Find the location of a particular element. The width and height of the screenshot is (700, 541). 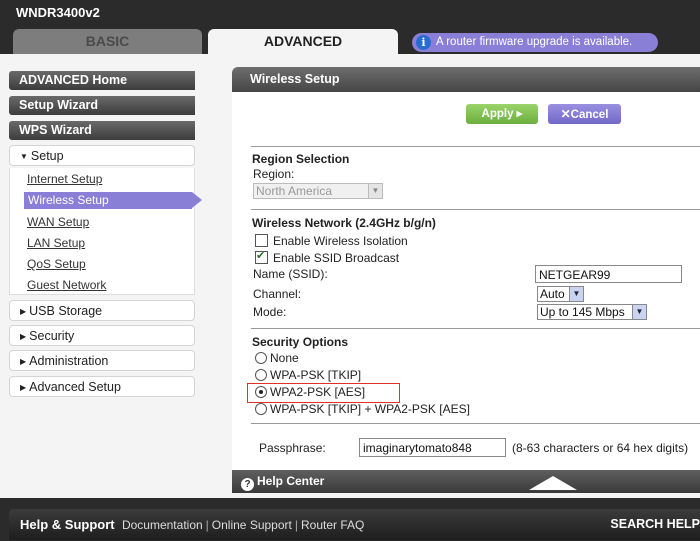

router-model-name: WNDR3400v2 is located at coordinates (58, 12).